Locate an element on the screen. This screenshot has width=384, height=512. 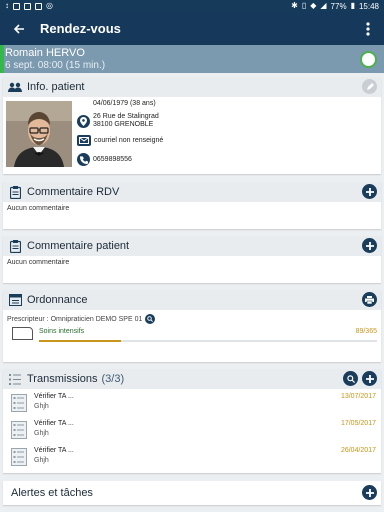
add-comment-patient-button is located at coordinates (369, 245).